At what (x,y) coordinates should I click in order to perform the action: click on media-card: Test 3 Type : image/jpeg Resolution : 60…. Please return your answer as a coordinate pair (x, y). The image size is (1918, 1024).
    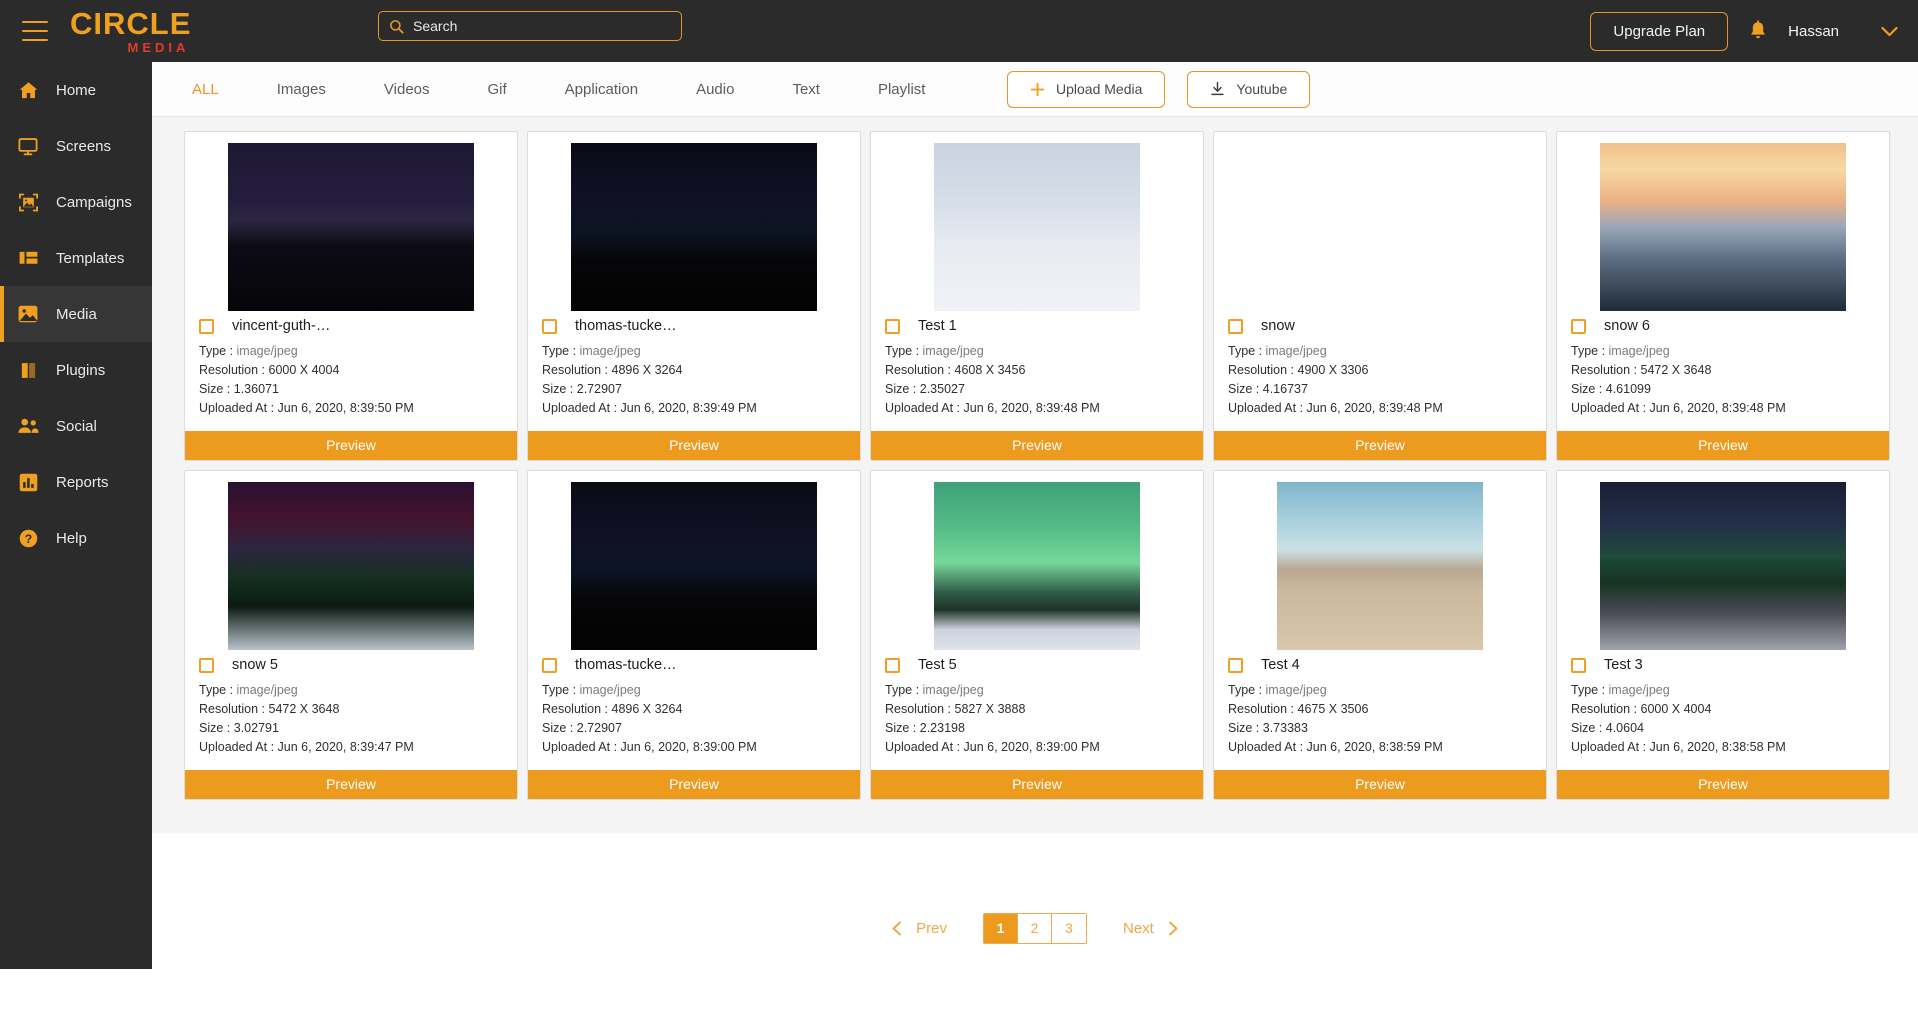
    Looking at the image, I should click on (1723, 635).